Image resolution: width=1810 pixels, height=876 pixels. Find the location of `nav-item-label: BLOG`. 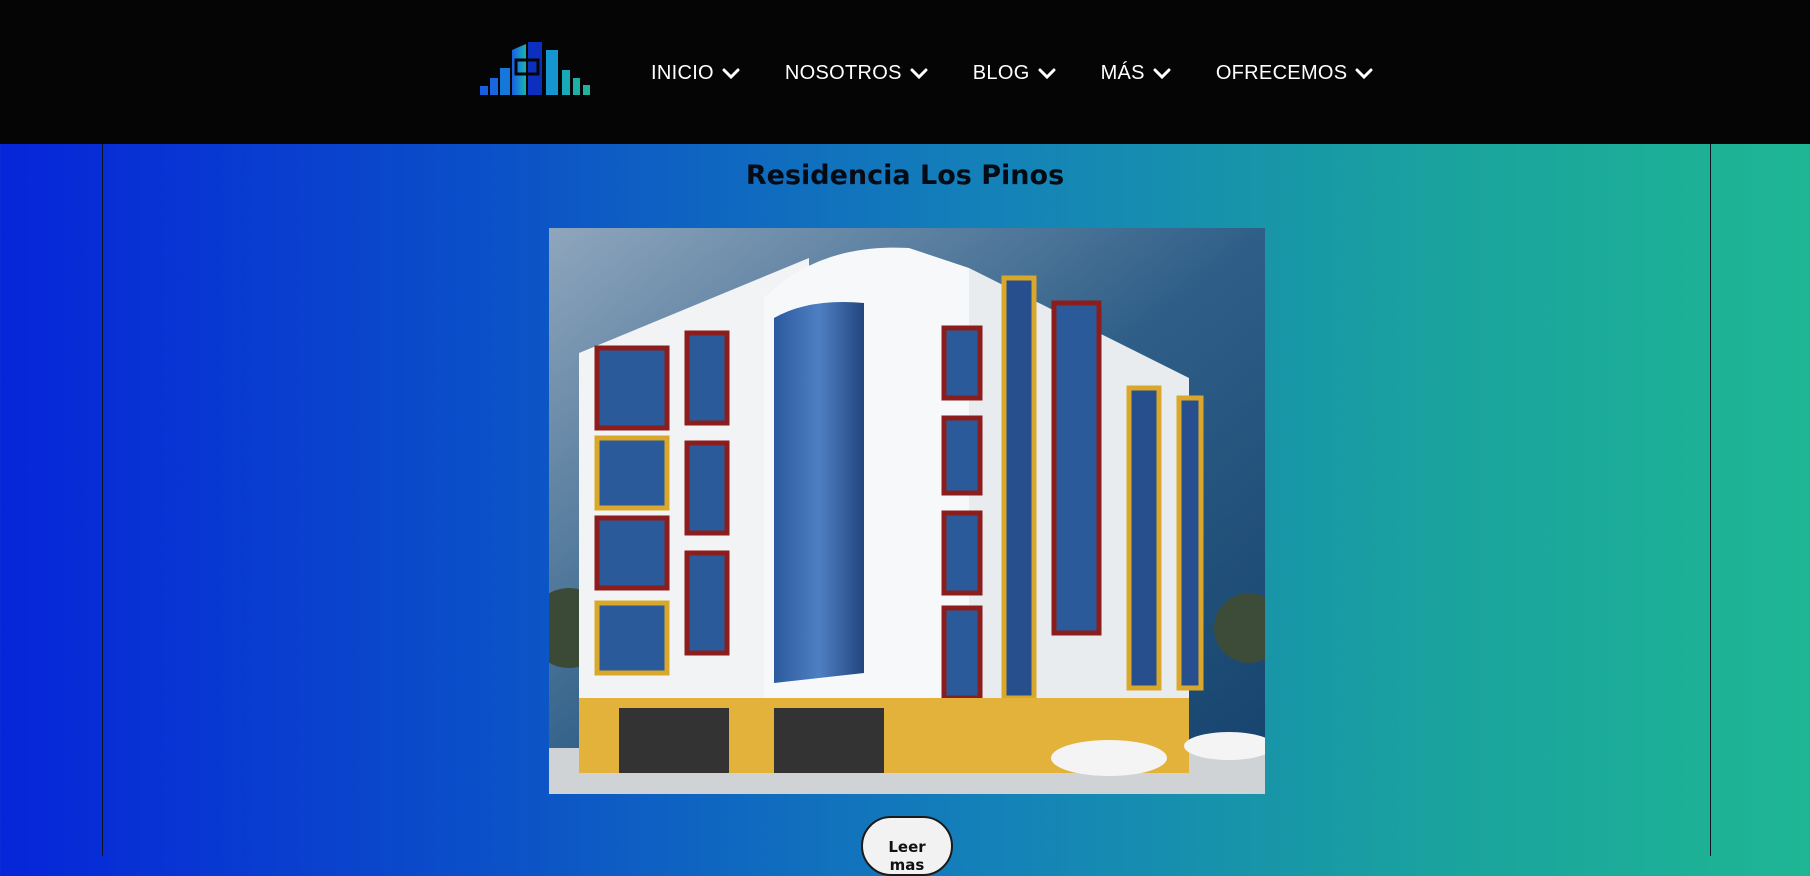

nav-item-label: BLOG is located at coordinates (1001, 73).